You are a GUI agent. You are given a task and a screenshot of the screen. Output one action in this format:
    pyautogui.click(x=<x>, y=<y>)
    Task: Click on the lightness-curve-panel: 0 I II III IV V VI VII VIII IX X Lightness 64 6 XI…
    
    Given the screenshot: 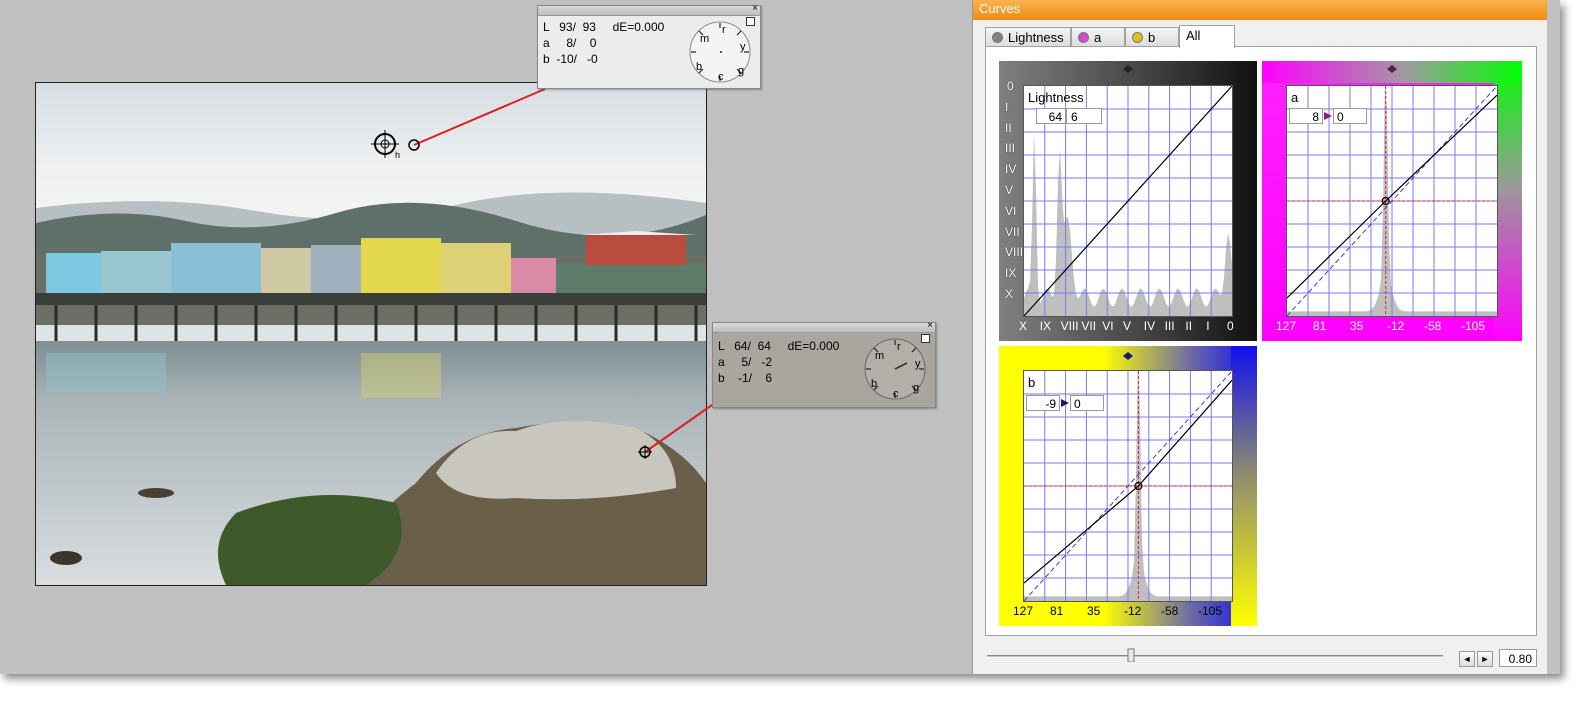 What is the action you would take?
    pyautogui.click(x=1128, y=201)
    